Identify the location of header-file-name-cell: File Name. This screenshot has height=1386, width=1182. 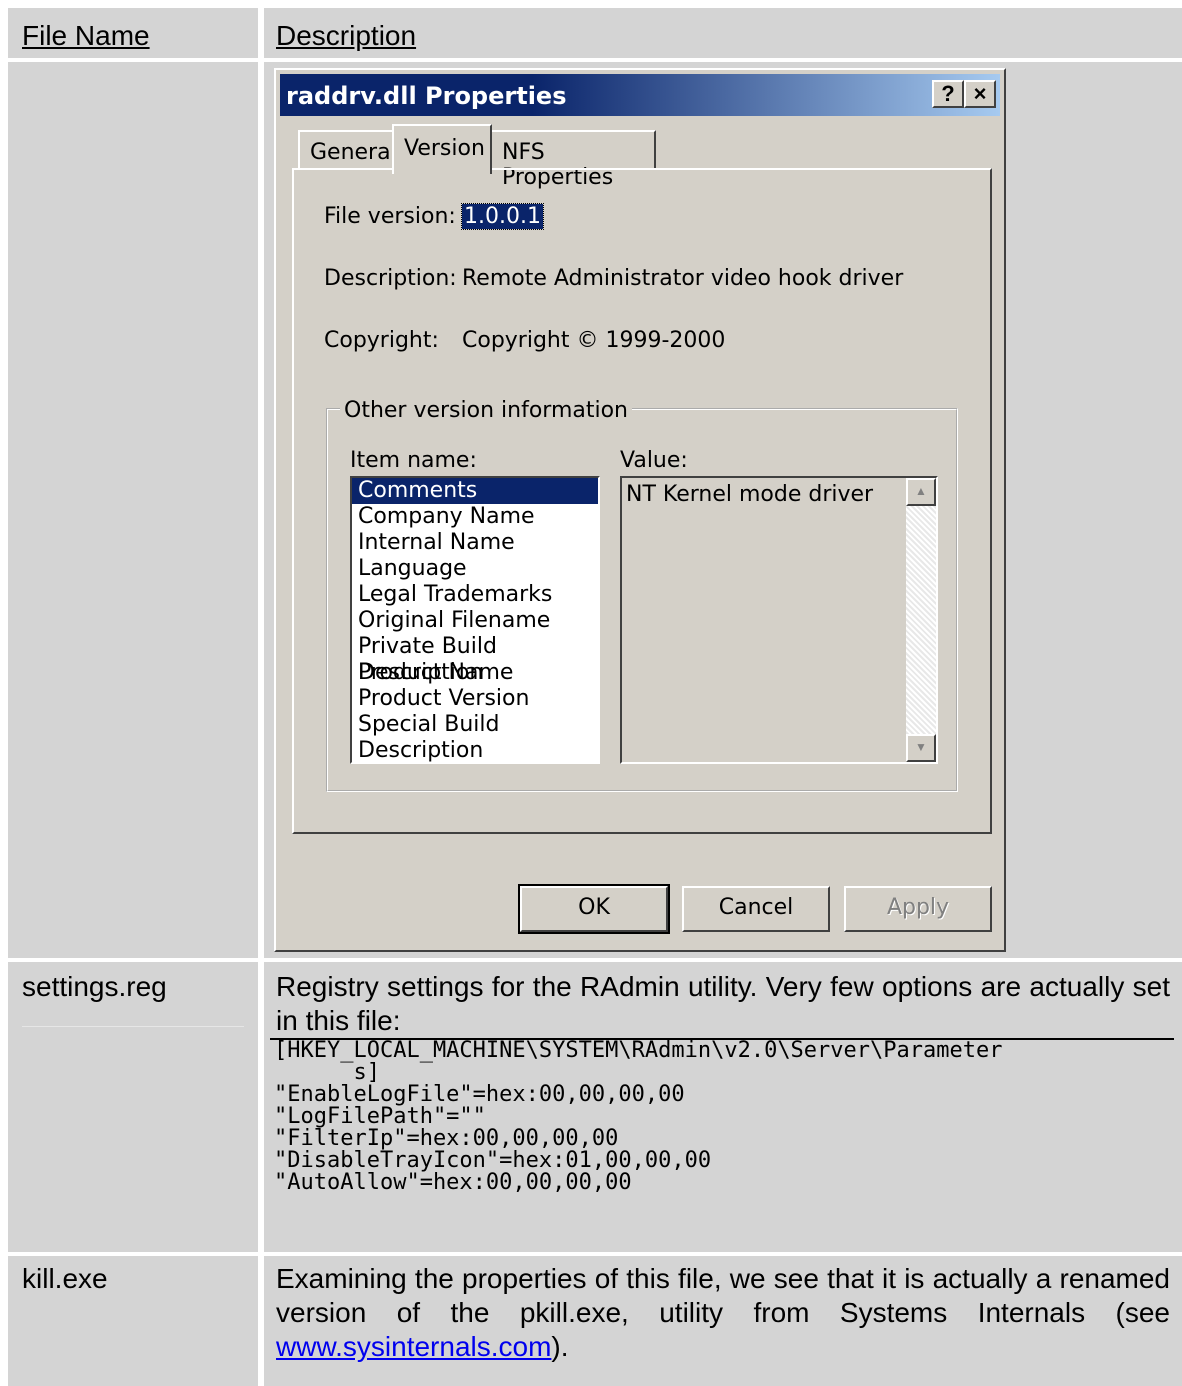
(133, 33).